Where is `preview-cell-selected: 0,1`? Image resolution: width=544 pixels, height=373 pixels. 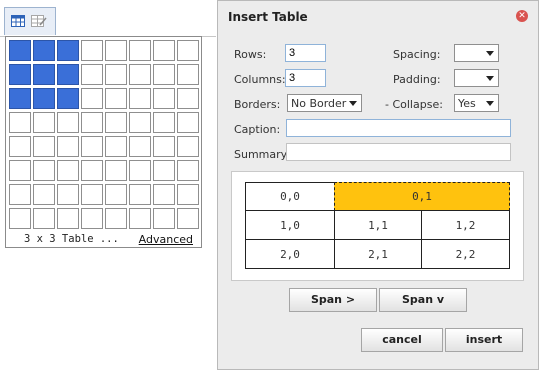 preview-cell-selected: 0,1 is located at coordinates (422, 196).